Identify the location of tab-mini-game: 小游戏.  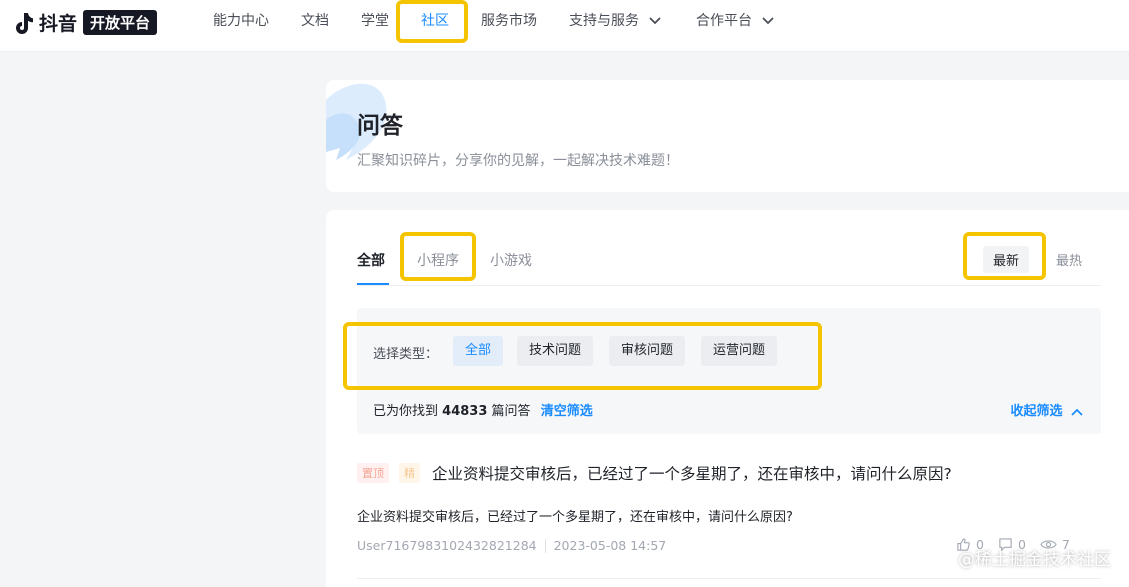
(511, 260).